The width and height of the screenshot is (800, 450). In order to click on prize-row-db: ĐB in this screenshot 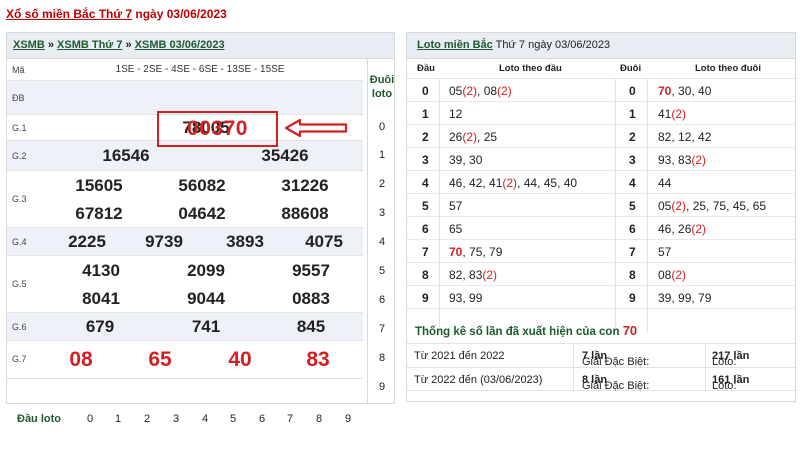, I will do `click(185, 98)`.